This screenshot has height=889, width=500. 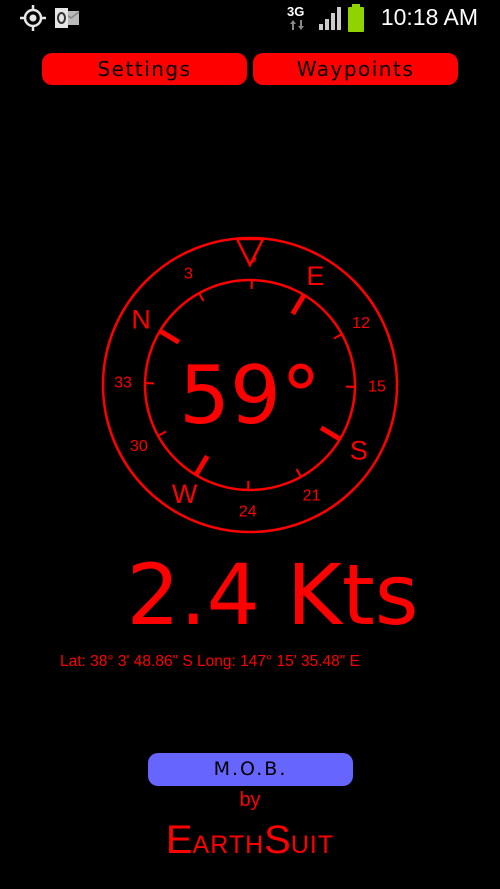 I want to click on battery-icon, so click(x=356, y=18).